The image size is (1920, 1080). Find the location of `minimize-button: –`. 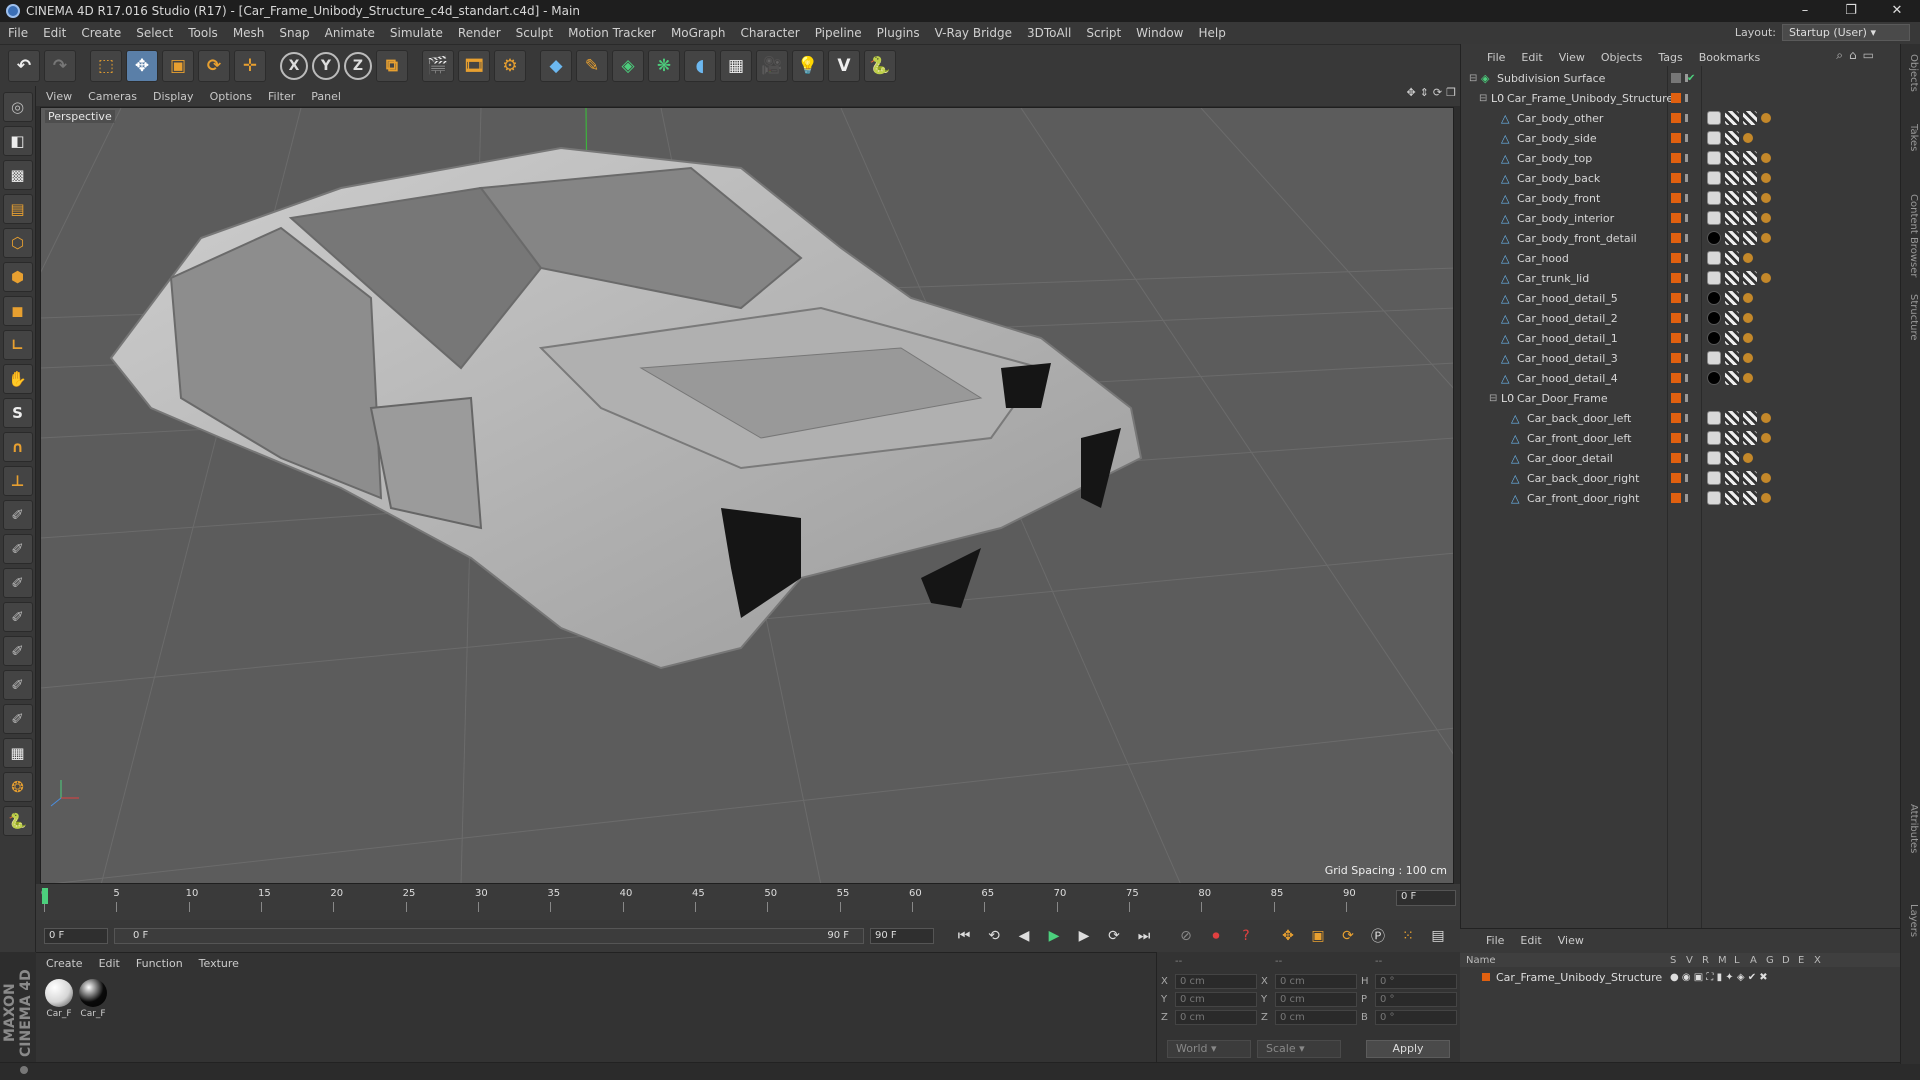

minimize-button: – is located at coordinates (1805, 11).